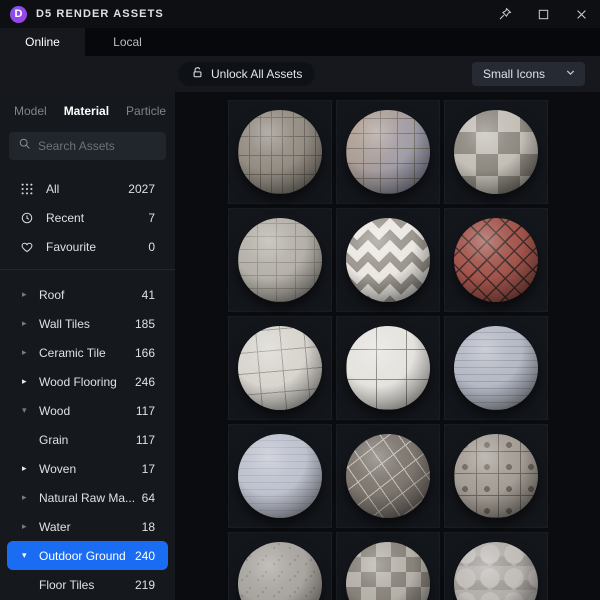 The height and width of the screenshot is (600, 600). Describe the element at coordinates (146, 111) in the screenshot. I see `tab-particle: Particle` at that location.